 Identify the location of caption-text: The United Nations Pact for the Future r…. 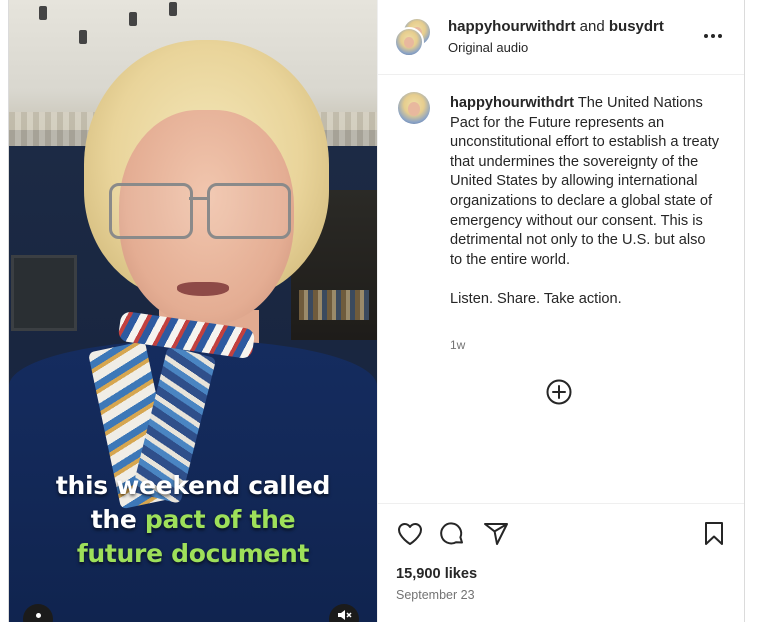
(585, 181).